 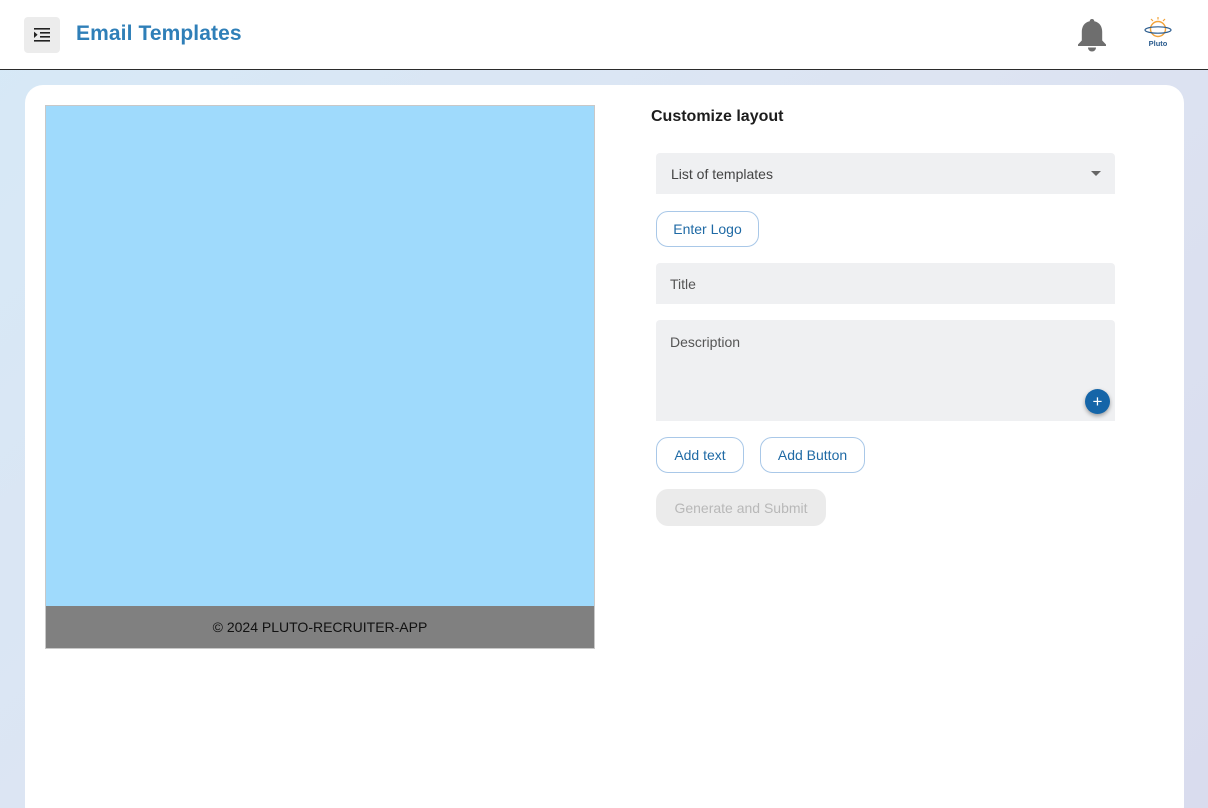 What do you see at coordinates (885, 370) in the screenshot?
I see `description-field: Description` at bounding box center [885, 370].